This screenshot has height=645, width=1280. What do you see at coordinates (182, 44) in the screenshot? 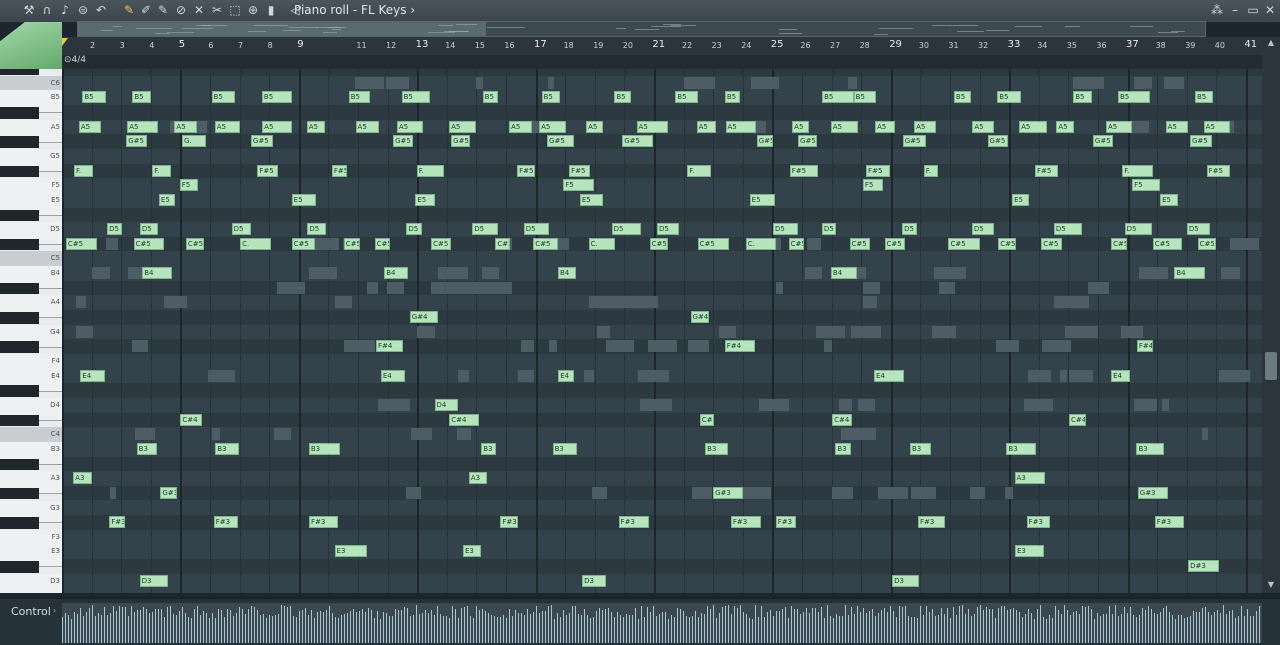
I see `bar-number: 5` at bounding box center [182, 44].